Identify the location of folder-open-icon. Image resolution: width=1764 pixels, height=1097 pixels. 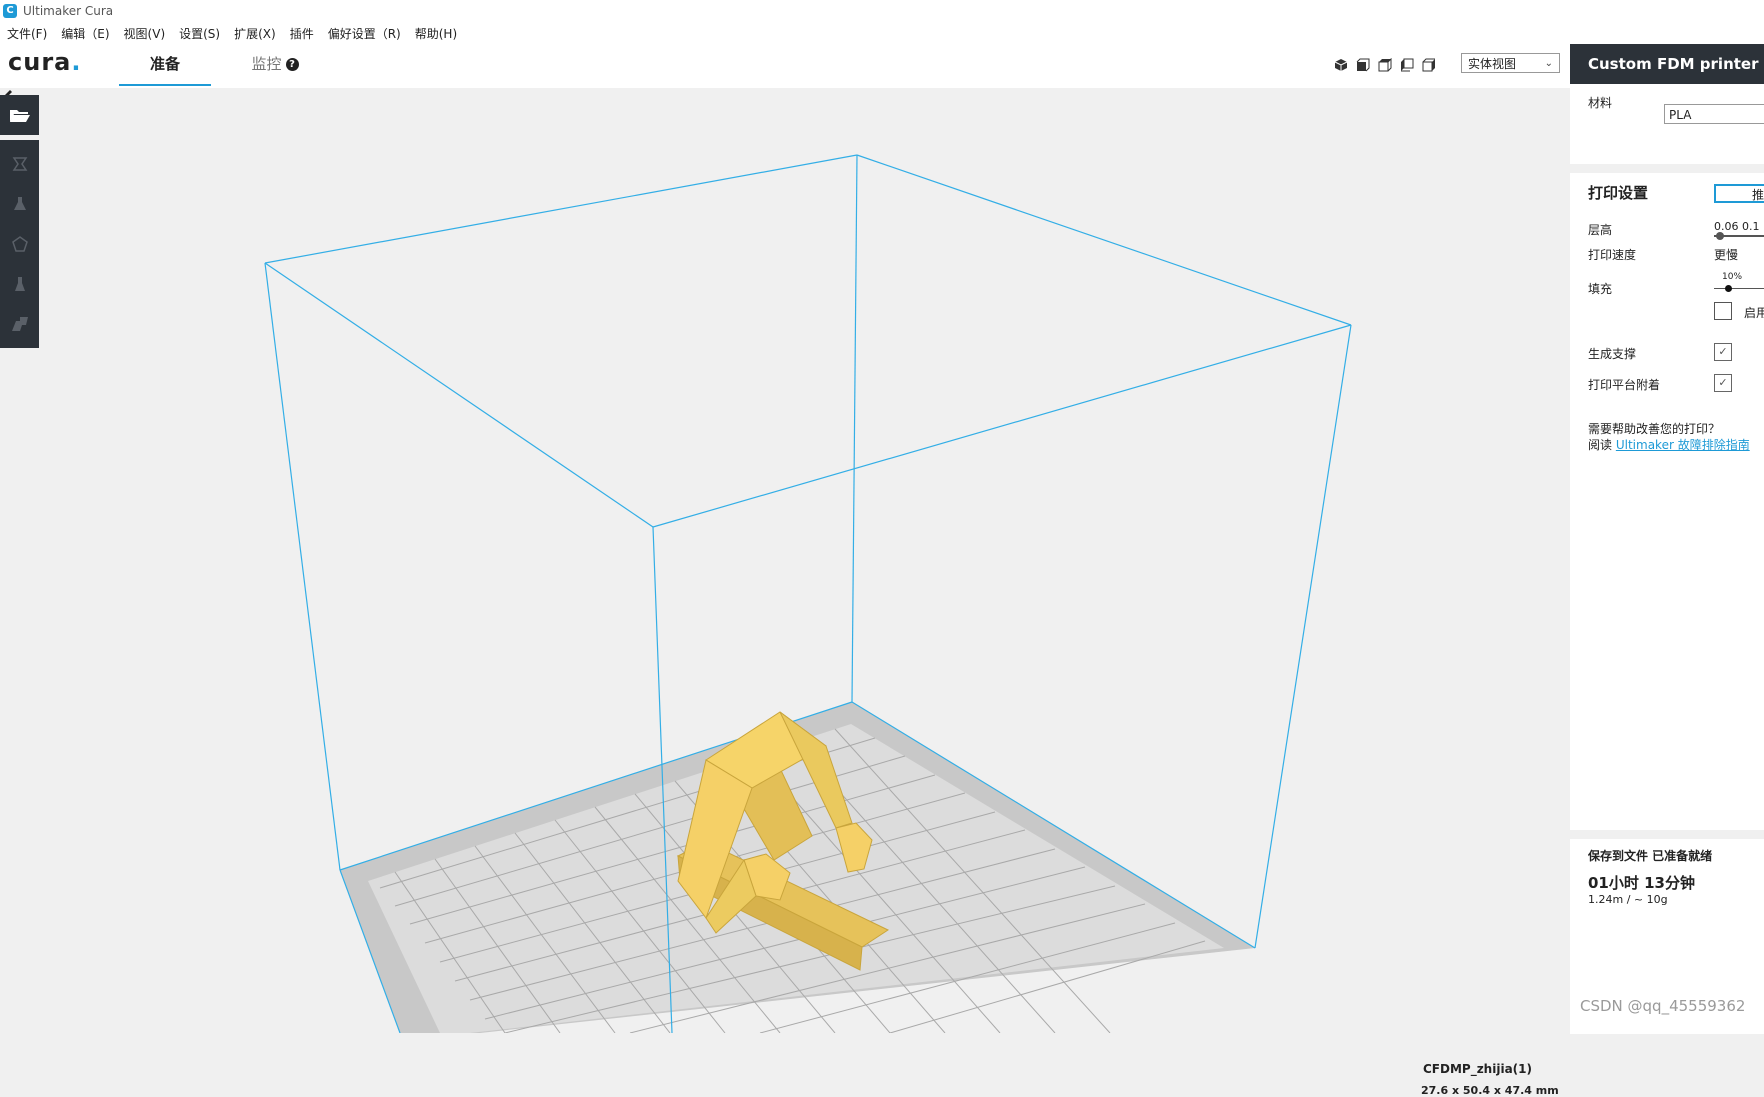
(19, 116).